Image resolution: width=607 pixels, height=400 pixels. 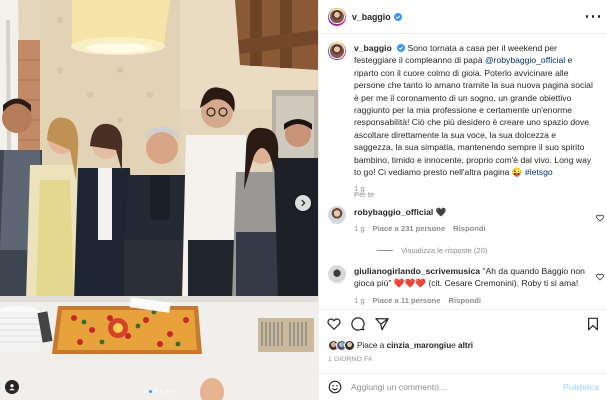 I want to click on comment-icon, so click(x=358, y=323).